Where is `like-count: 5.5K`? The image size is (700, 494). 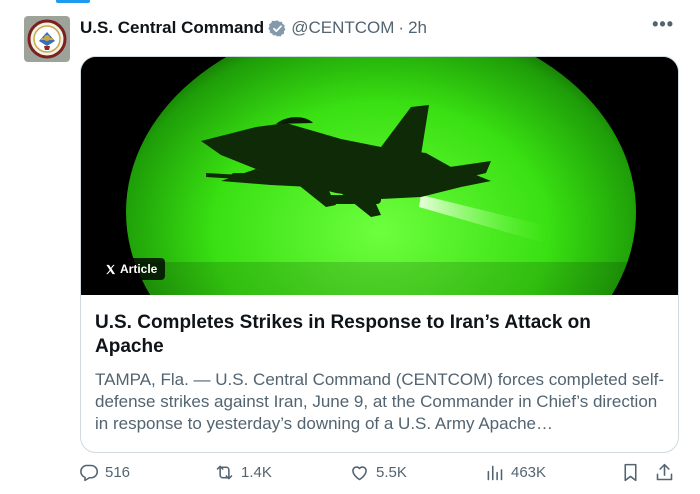 like-count: 5.5K is located at coordinates (391, 472).